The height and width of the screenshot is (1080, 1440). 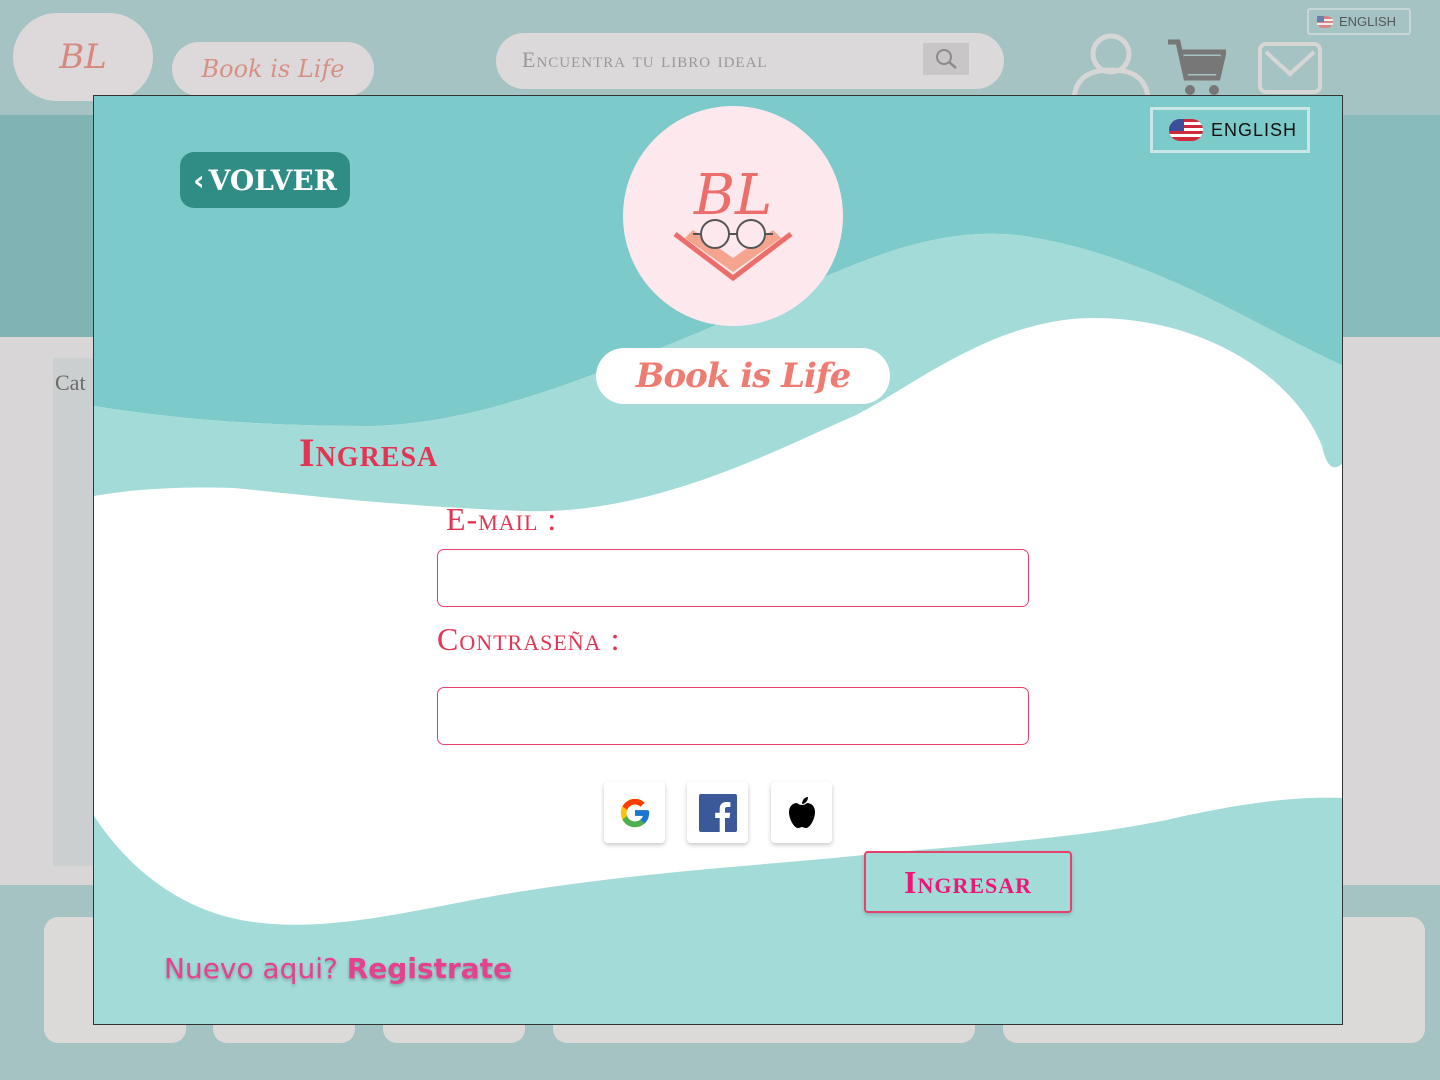 I want to click on background-logo-initials: BL, so click(x=83, y=57).